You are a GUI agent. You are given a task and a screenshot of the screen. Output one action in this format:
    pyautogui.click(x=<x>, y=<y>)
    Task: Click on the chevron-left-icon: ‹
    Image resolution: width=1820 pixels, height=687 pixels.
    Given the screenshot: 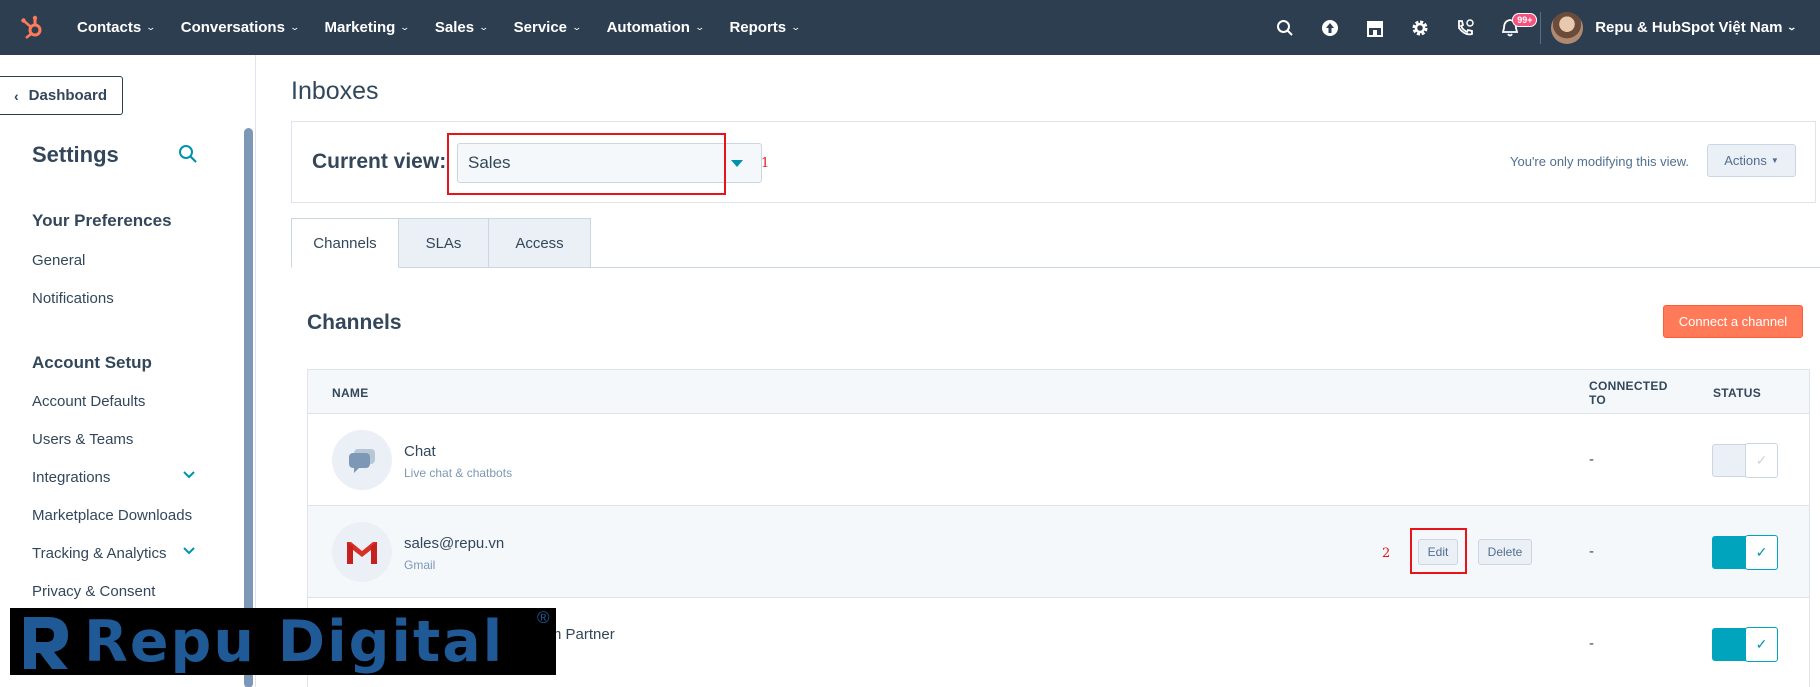 What is the action you would take?
    pyautogui.click(x=16, y=95)
    